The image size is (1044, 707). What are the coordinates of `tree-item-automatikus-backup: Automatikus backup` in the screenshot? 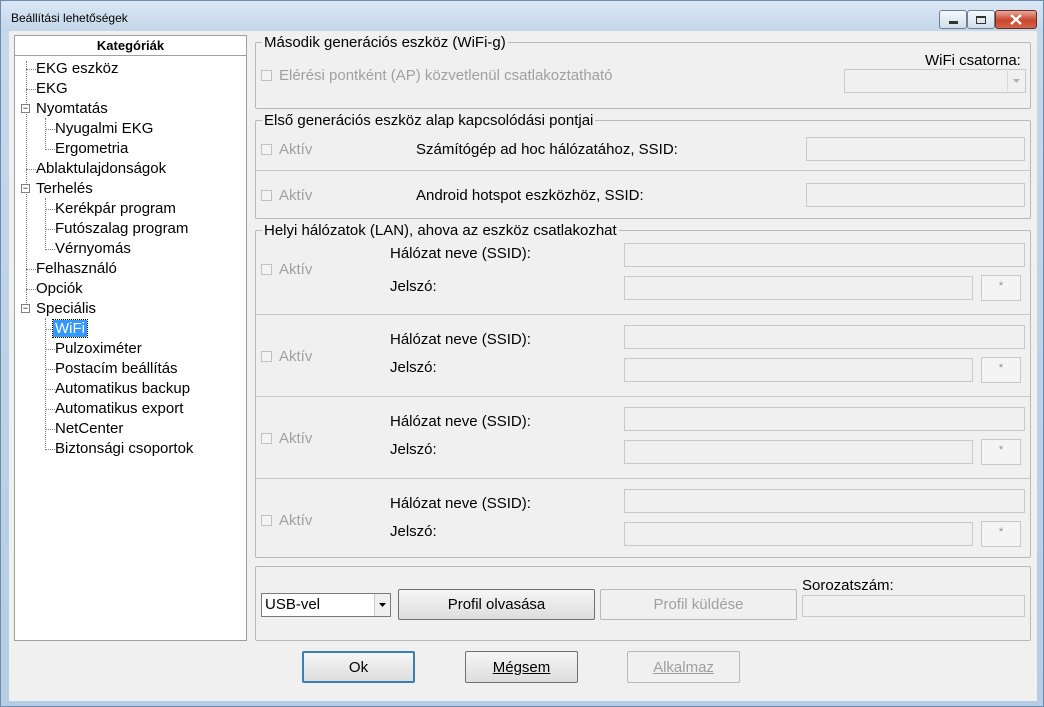 It's located at (122, 389).